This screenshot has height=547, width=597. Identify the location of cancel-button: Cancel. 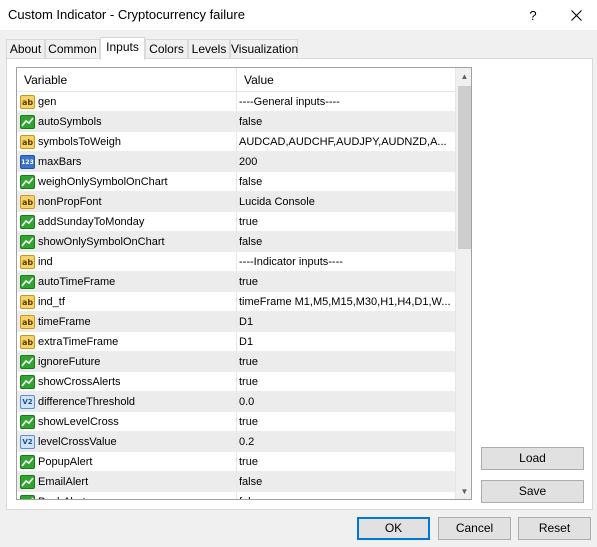
(474, 528).